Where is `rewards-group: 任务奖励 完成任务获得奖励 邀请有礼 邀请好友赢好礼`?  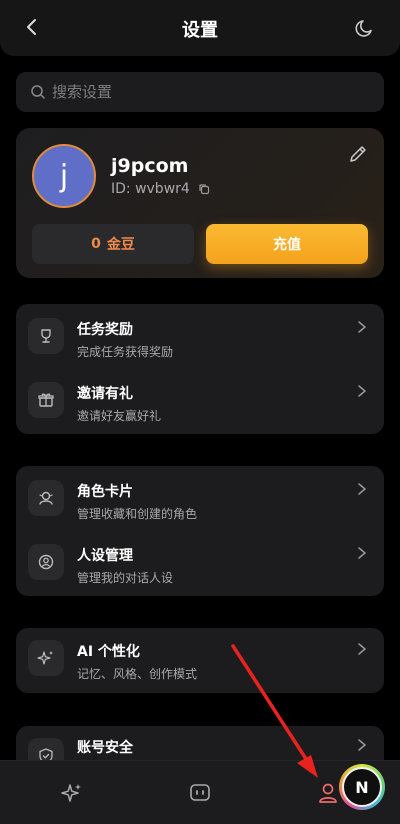
rewards-group: 任务奖励 完成任务获得奖励 邀请有礼 邀请好友赢好礼 is located at coordinates (200, 369).